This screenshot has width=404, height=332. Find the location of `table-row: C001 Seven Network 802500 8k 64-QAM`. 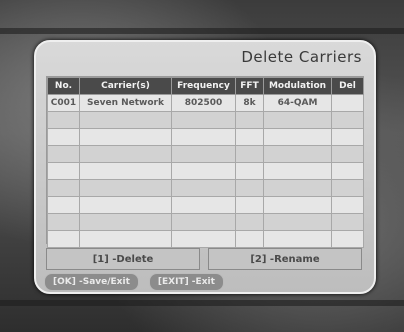

table-row: C001 Seven Network 802500 8k 64-QAM is located at coordinates (205, 103).